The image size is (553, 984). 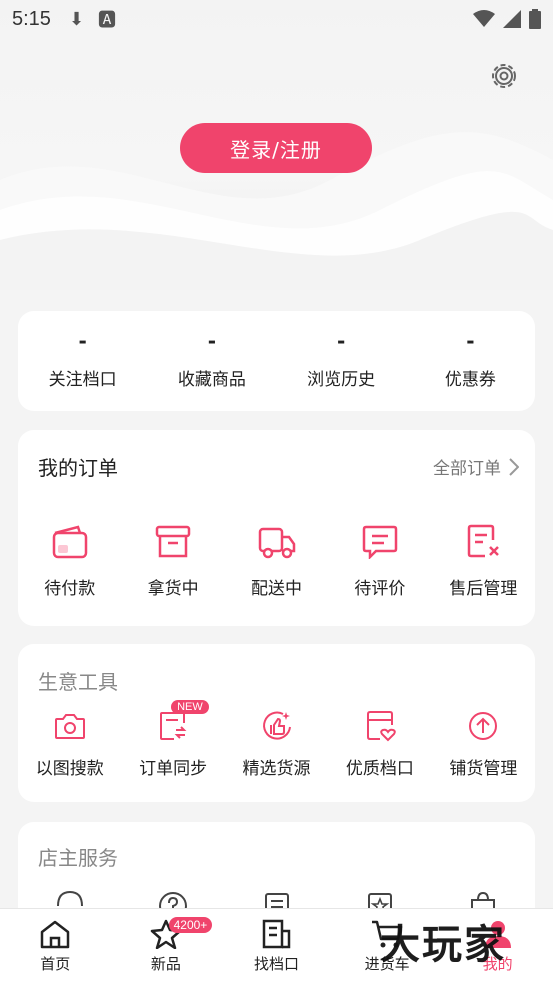 I want to click on stat-label: 优惠券, so click(x=470, y=380).